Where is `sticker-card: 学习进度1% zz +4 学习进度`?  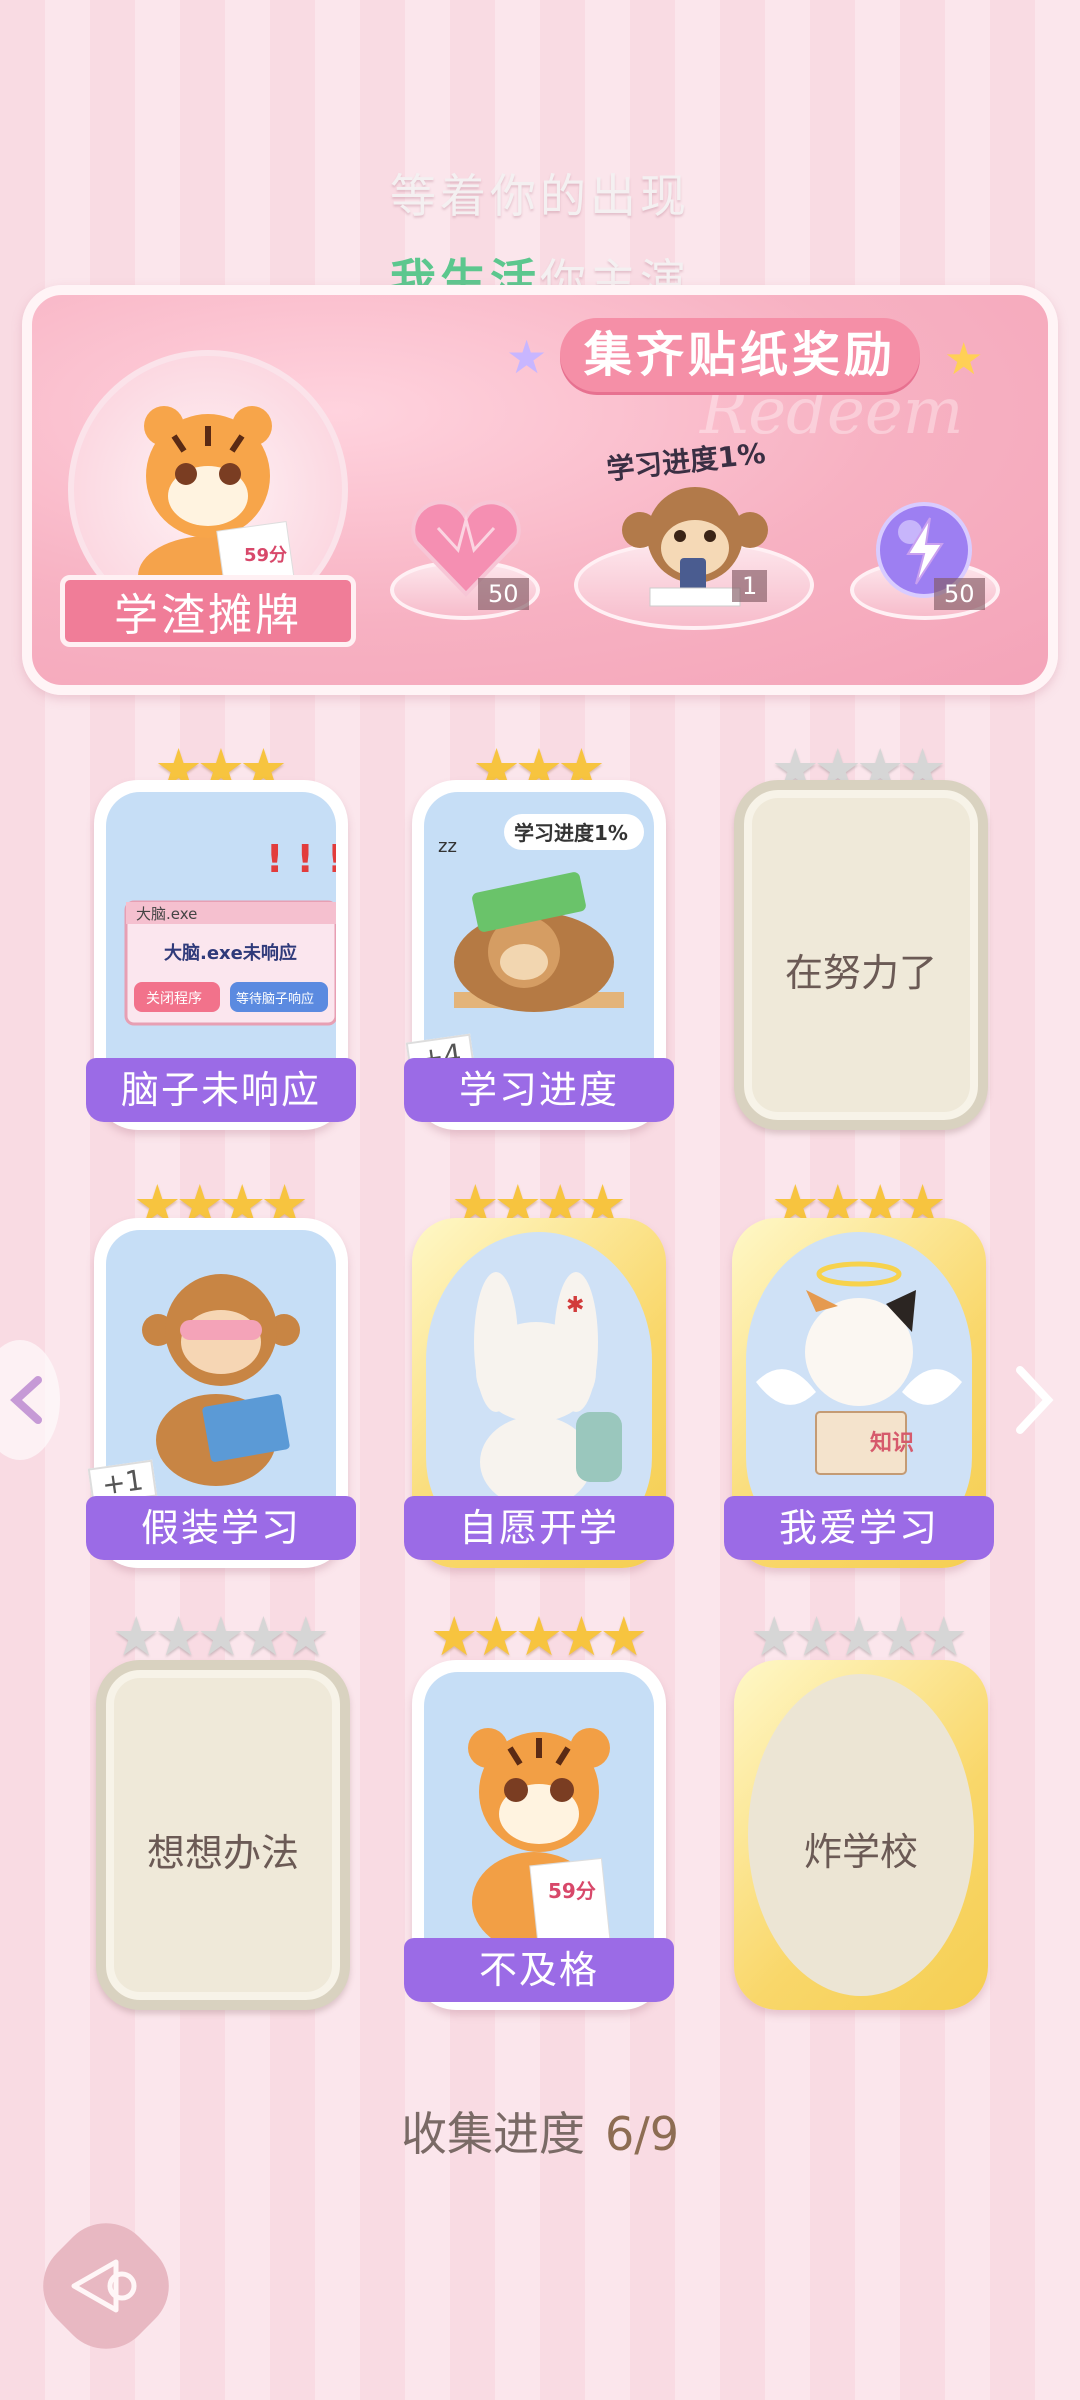
sticker-card: 学习进度1% zz +4 学习进度 is located at coordinates (539, 955).